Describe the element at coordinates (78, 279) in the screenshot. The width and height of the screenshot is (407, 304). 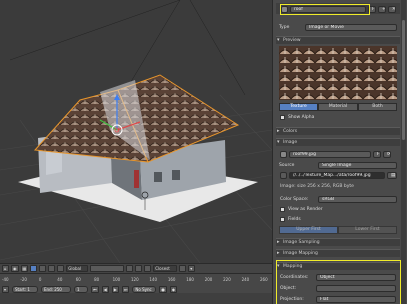
I see `ruler-number: 60` at that location.